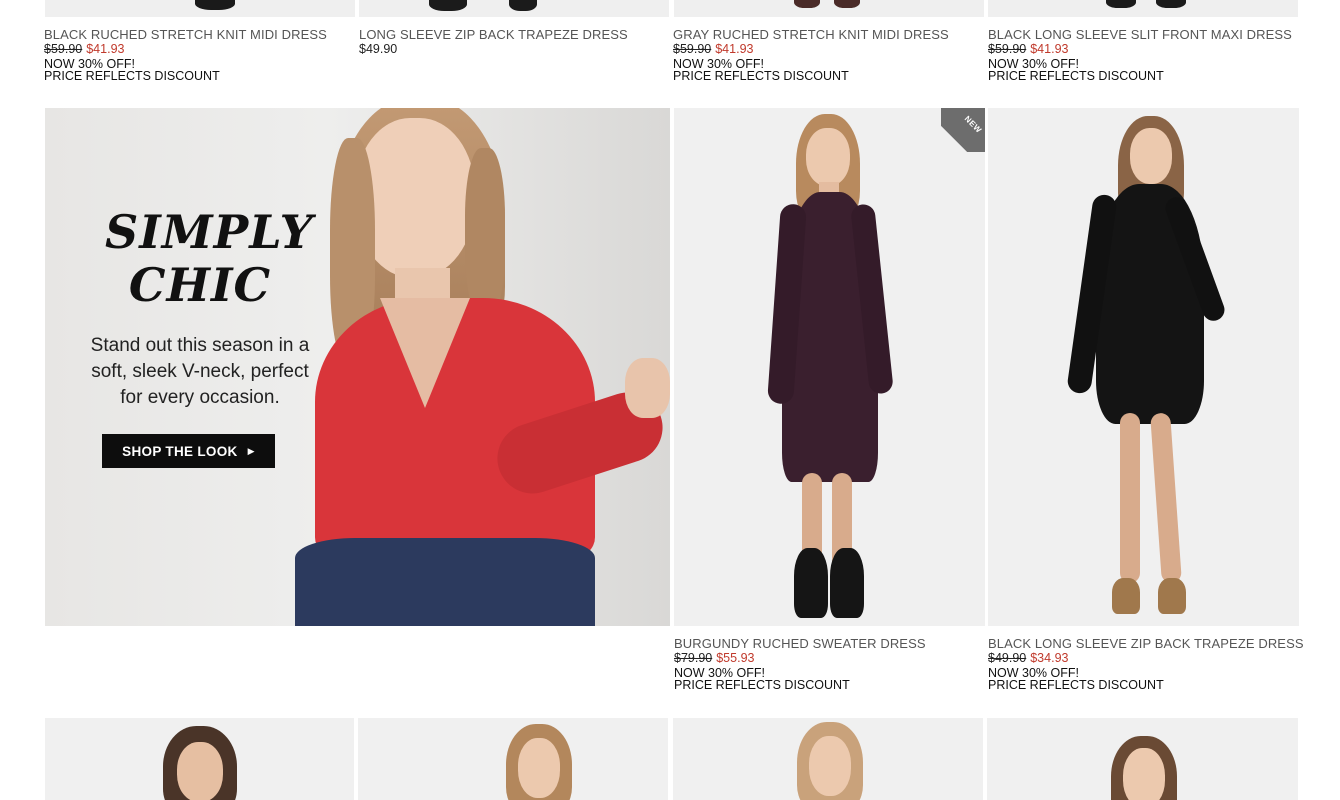 The image size is (1340, 800). Describe the element at coordinates (251, 450) in the screenshot. I see `caret-right-icon: ▶` at that location.